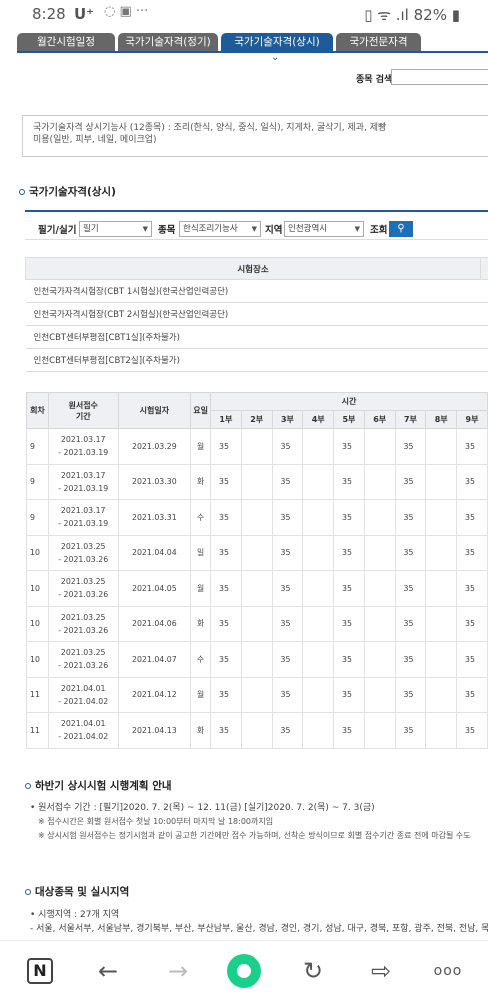 The image size is (488, 1000). Describe the element at coordinates (154, 410) in the screenshot. I see `col-exam-date: 시험일자` at that location.